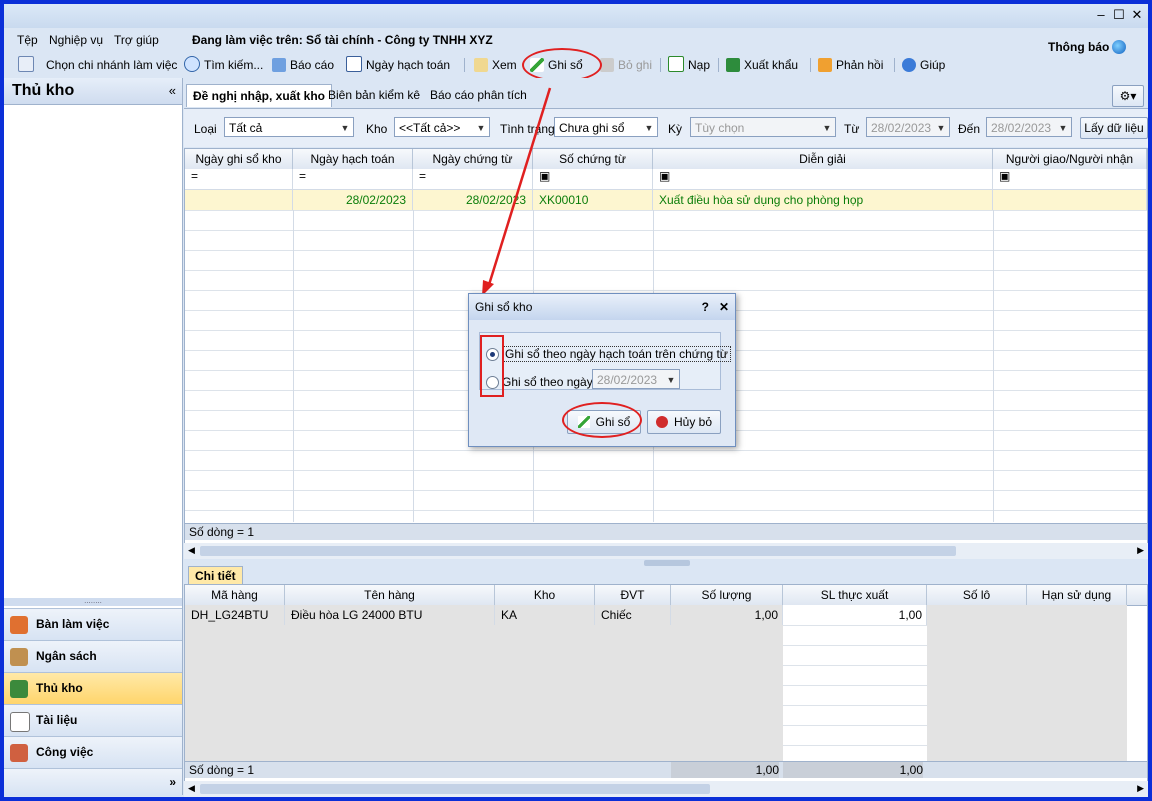  What do you see at coordinates (547, 382) in the screenshot?
I see `opt2-label: Ghi sổ theo ngày` at bounding box center [547, 382].